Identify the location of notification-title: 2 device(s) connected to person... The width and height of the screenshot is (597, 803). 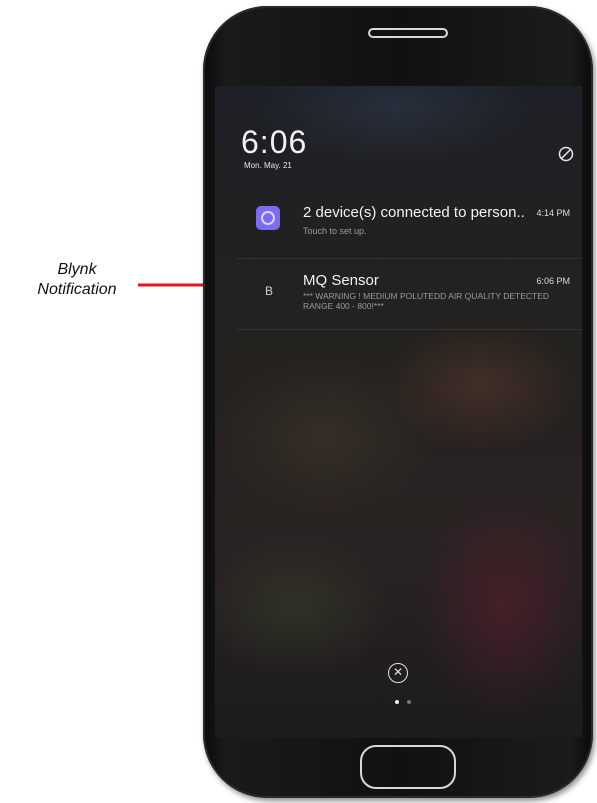
(414, 212).